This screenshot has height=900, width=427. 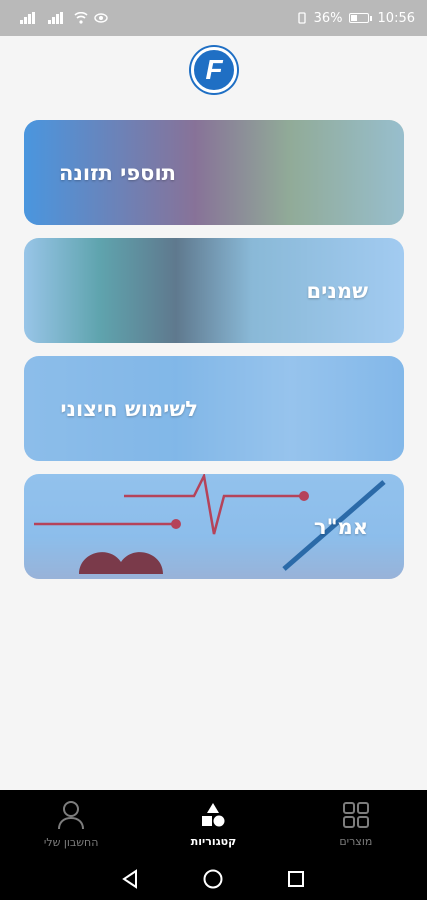 I want to click on nav-categories: קטגוריות, so click(x=213, y=824).